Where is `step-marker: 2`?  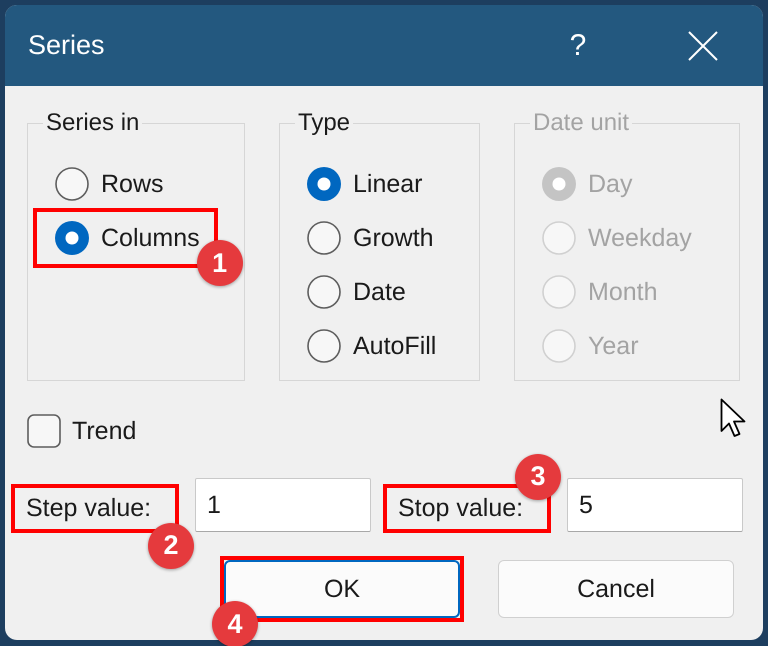 step-marker: 2 is located at coordinates (171, 545).